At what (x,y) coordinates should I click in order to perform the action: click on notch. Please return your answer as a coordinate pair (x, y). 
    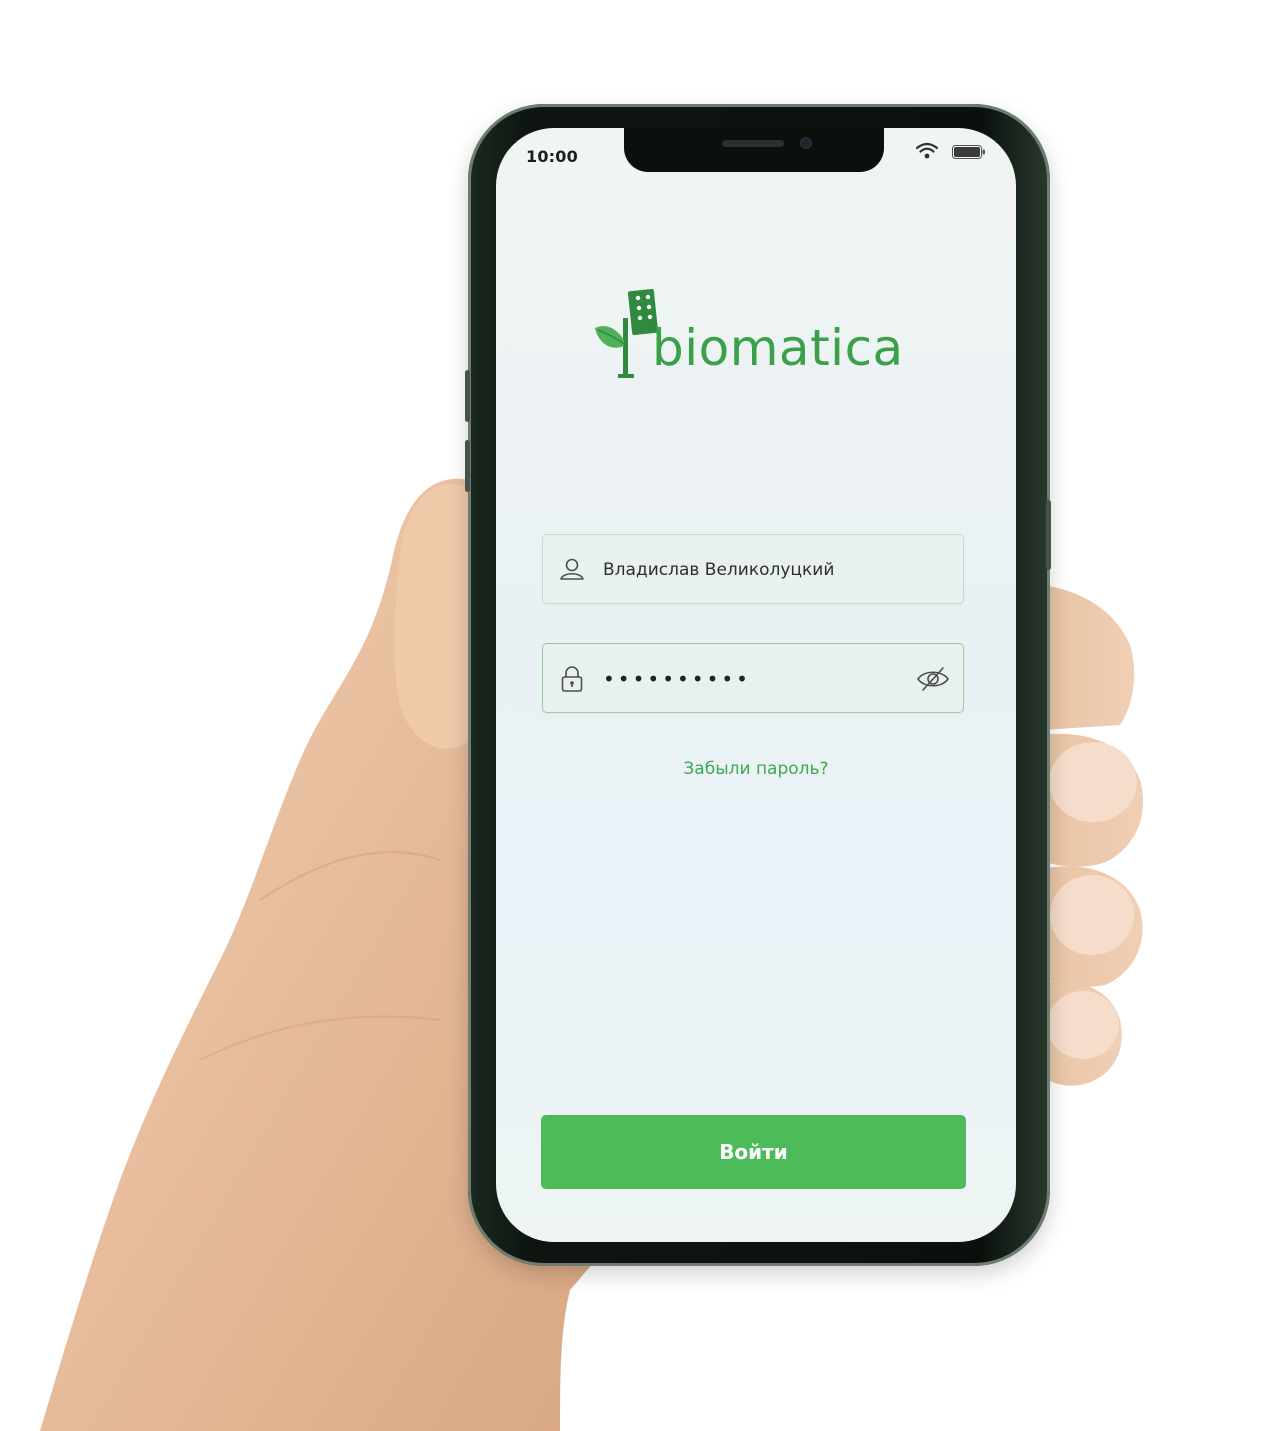
    Looking at the image, I should click on (754, 150).